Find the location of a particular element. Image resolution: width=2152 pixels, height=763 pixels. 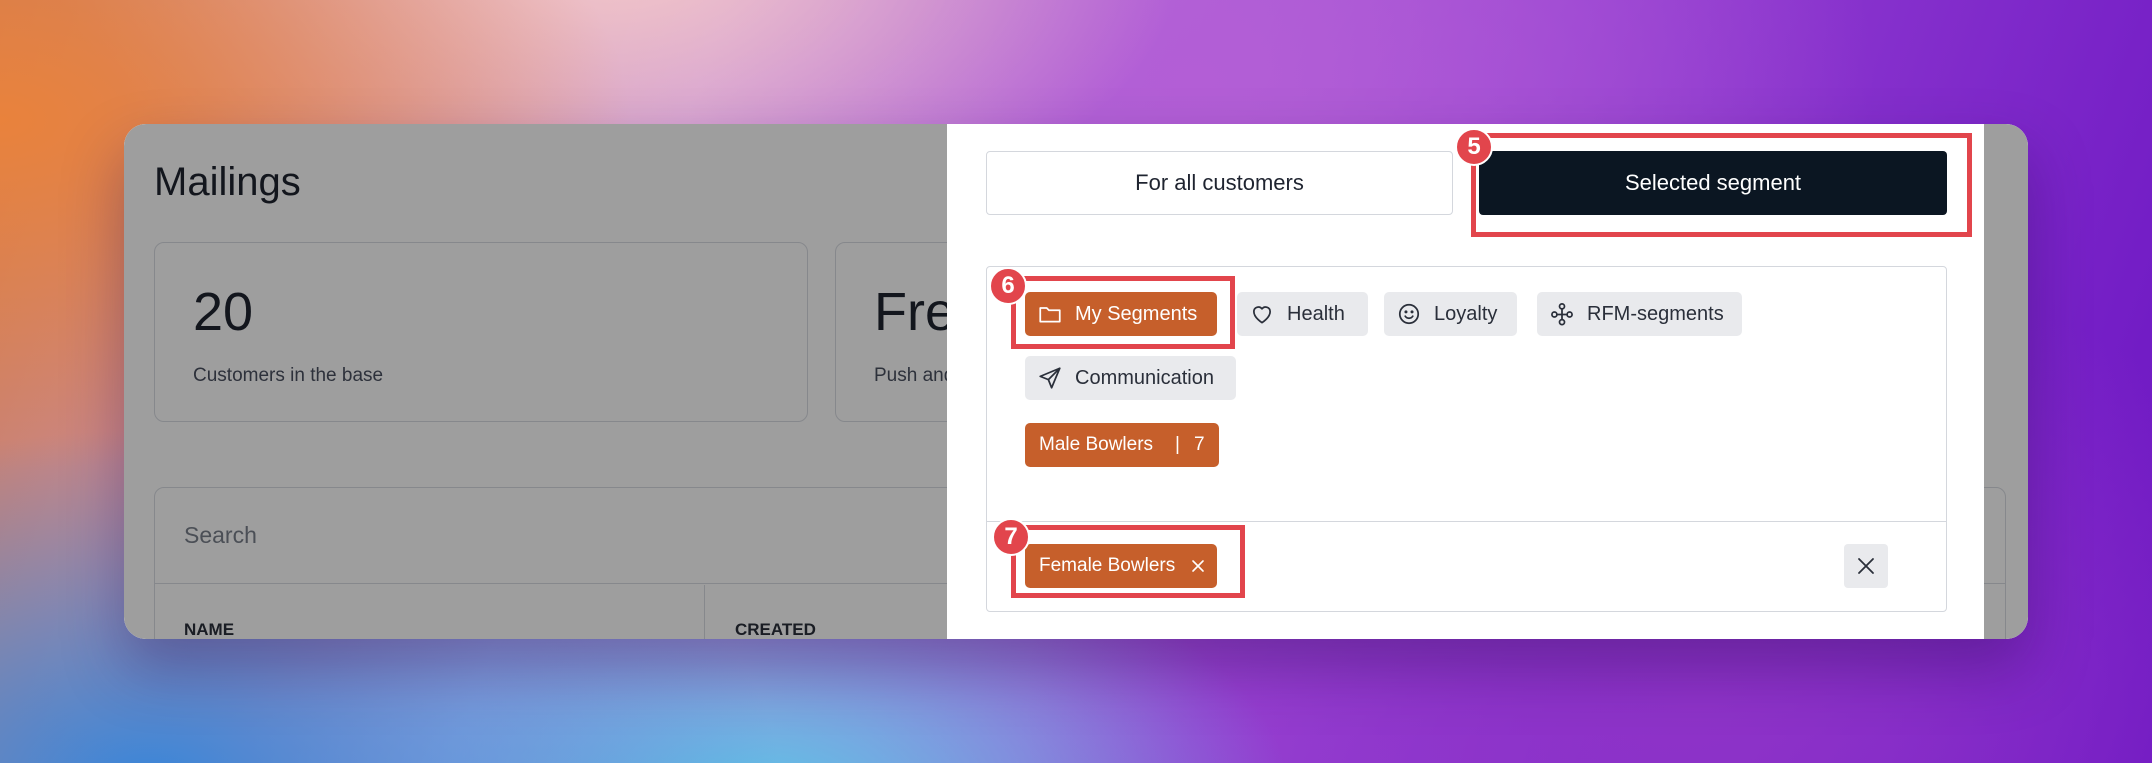

tab-loyalty: Loyalty is located at coordinates (1450, 314).